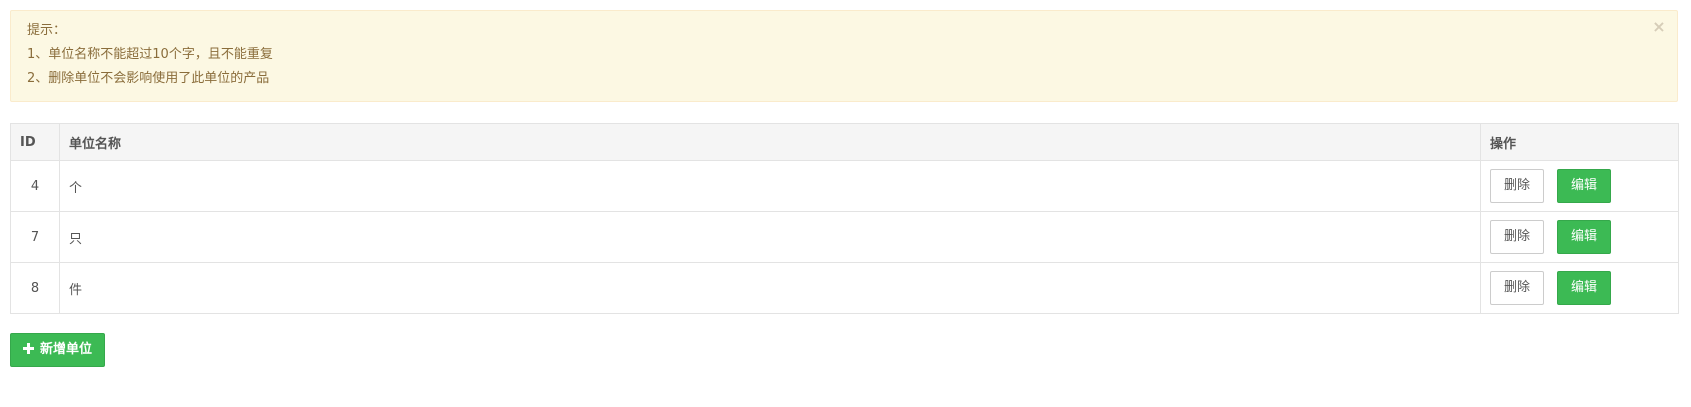  Describe the element at coordinates (150, 54) in the screenshot. I see `alert-line-1: 1、单位名称不能超过10个字，且不能重复` at that location.